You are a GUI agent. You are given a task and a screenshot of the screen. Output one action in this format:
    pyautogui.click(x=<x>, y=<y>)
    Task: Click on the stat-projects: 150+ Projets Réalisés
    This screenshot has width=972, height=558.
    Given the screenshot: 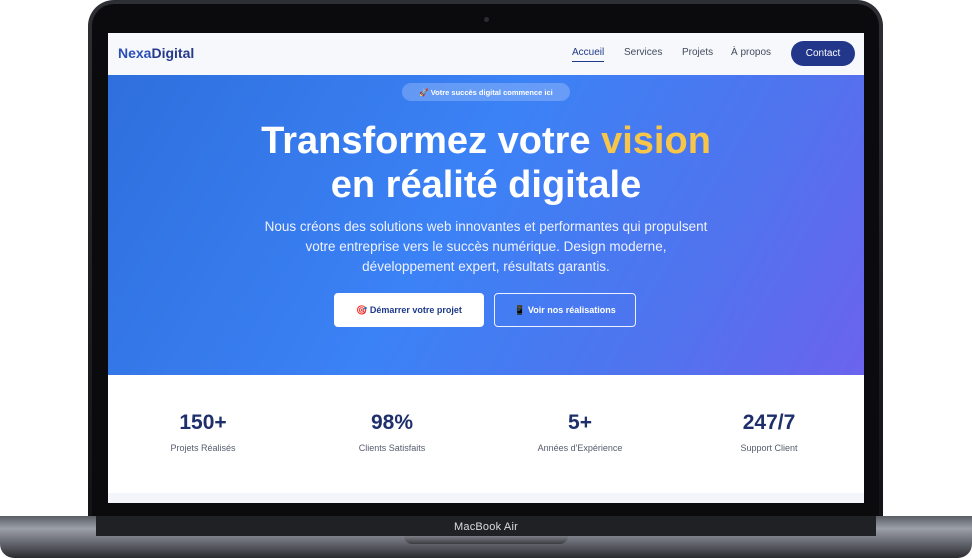 What is the action you would take?
    pyautogui.click(x=203, y=432)
    